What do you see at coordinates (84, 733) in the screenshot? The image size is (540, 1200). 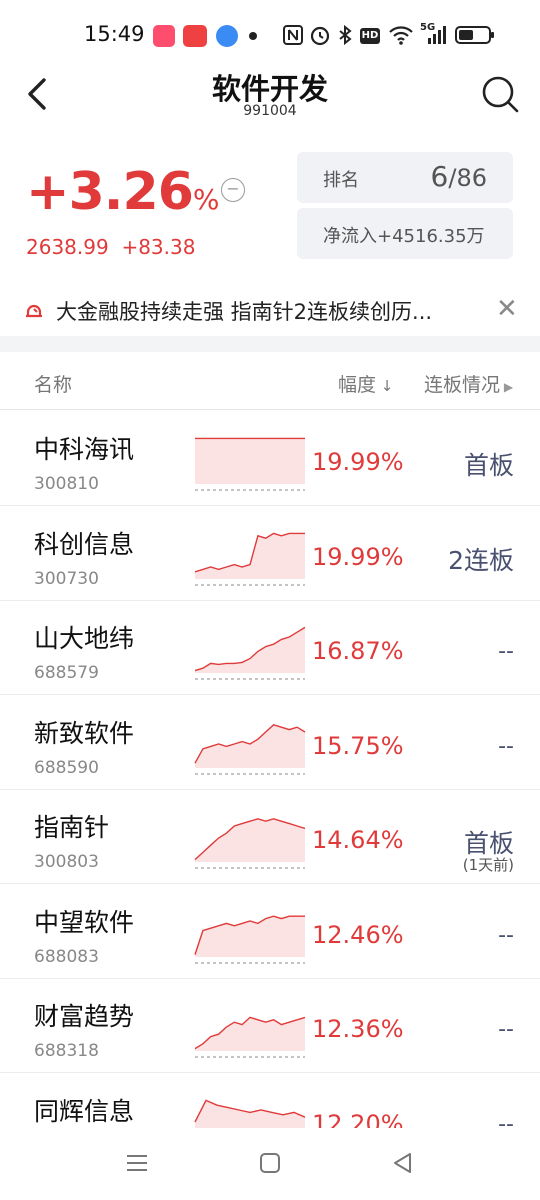 I see `stock-name: 新致软件` at bounding box center [84, 733].